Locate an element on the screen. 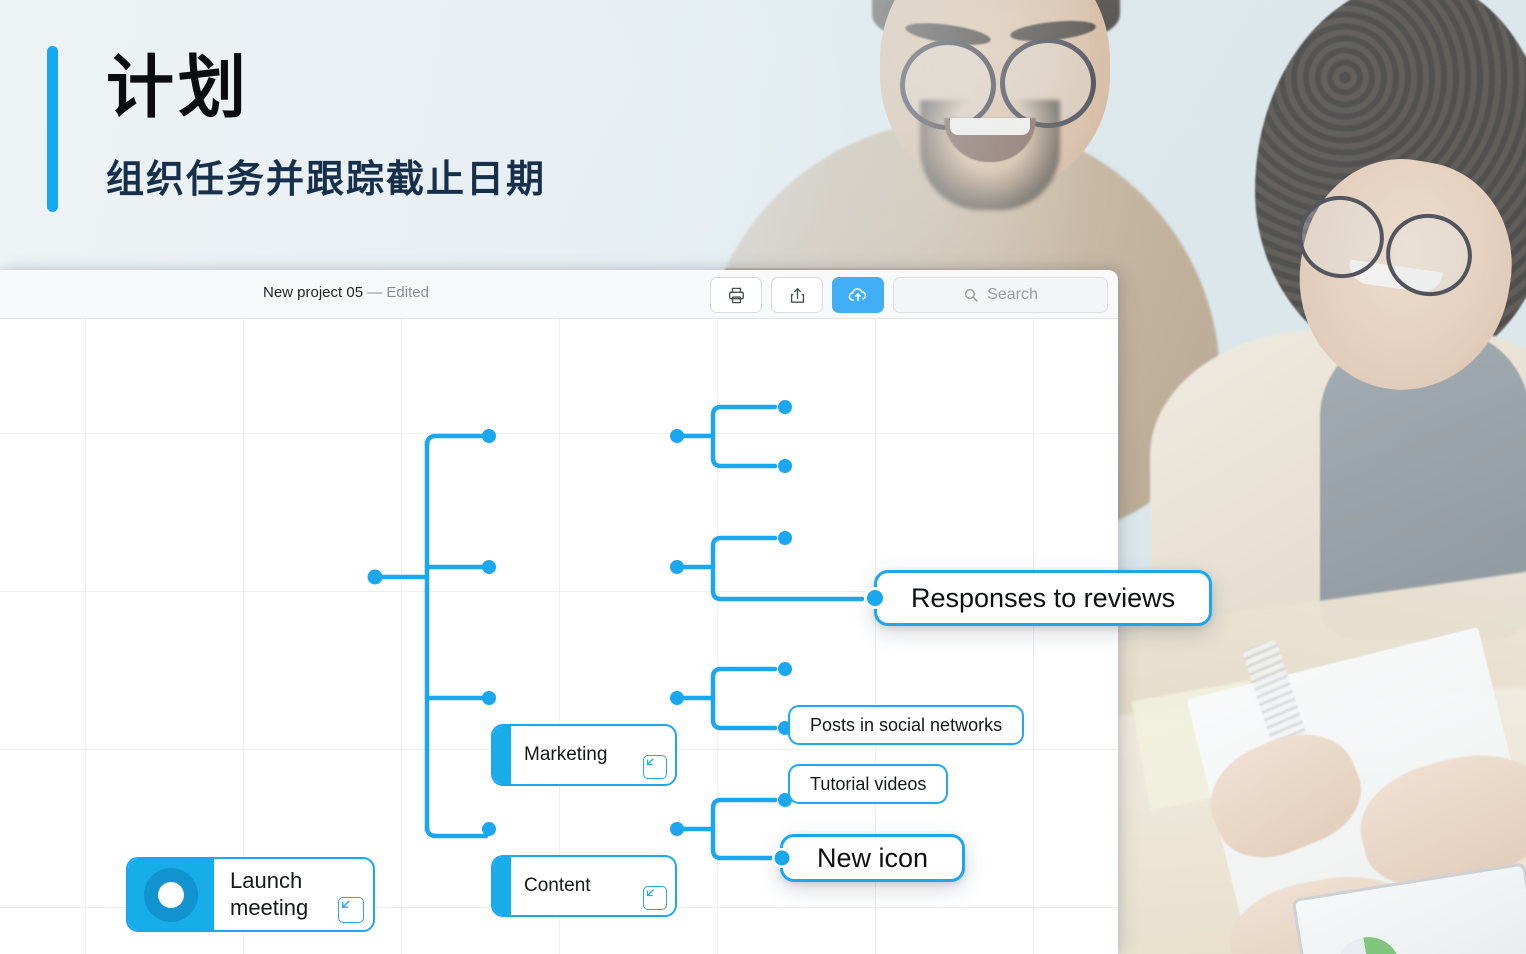 The image size is (1526, 954). responses-connector-dot is located at coordinates (875, 598).